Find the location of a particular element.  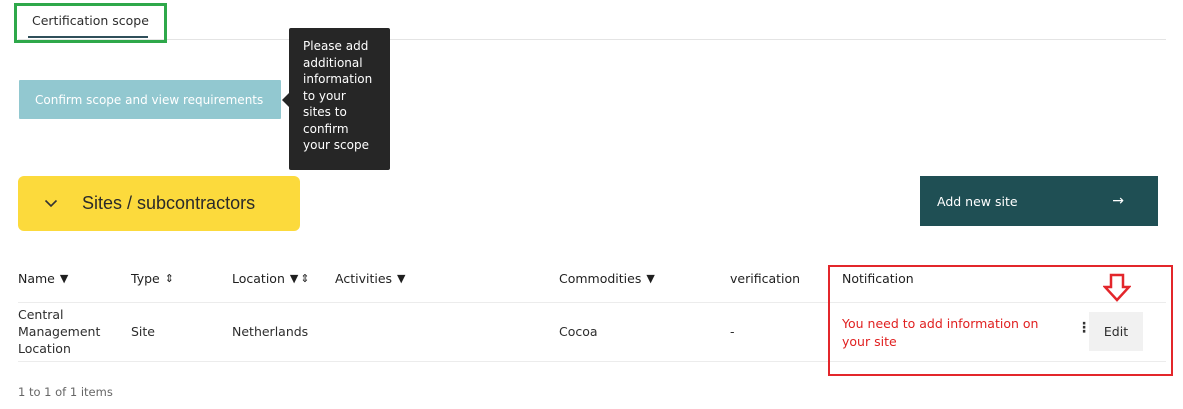

tooltip-line: confirm is located at coordinates (326, 128).